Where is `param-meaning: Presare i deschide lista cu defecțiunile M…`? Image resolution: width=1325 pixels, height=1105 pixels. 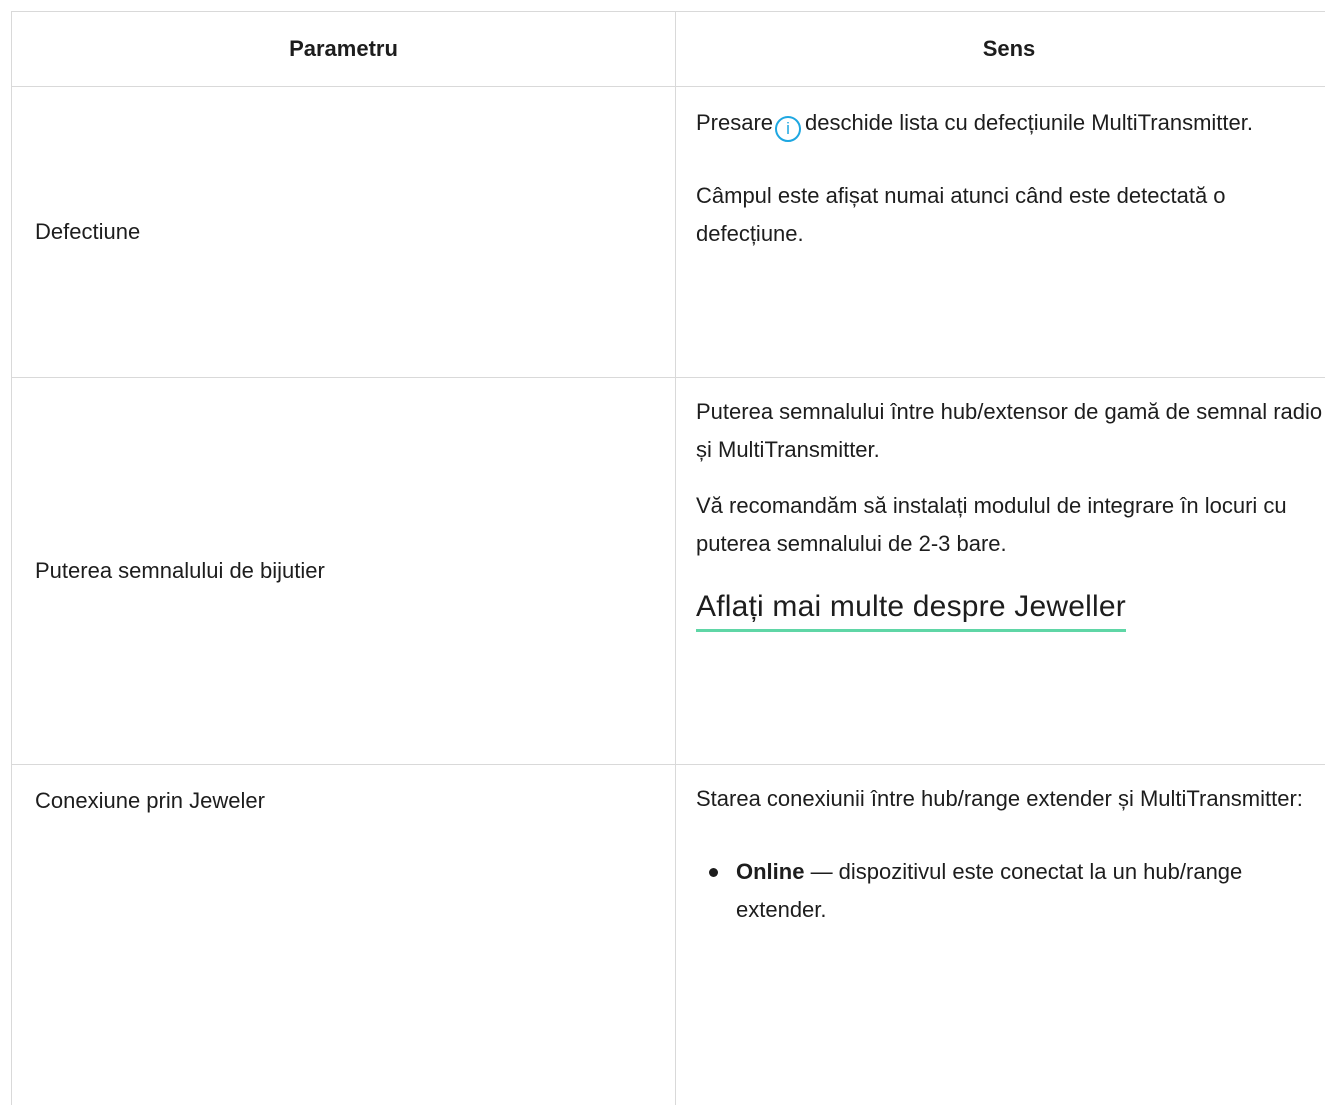 param-meaning: Presare i deschide lista cu defecțiunile M… is located at coordinates (1000, 232).